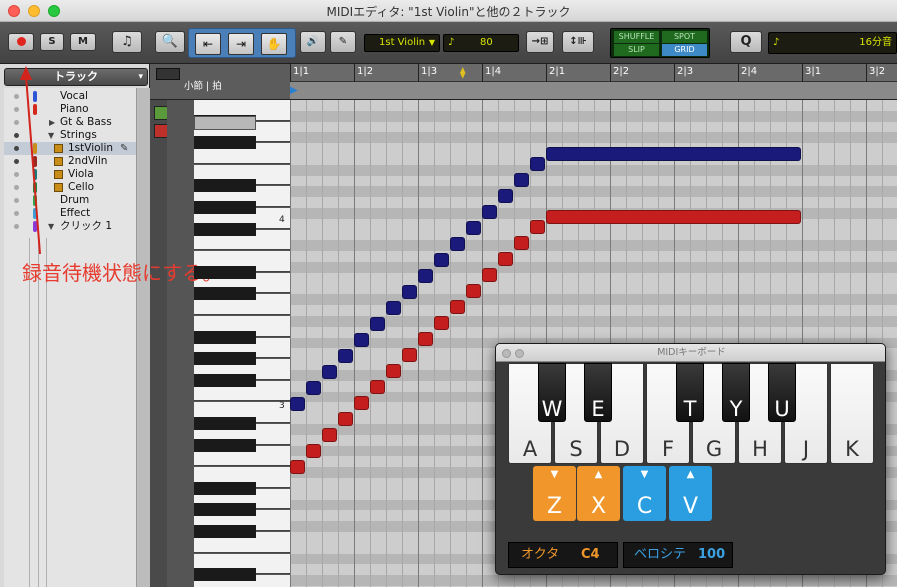  What do you see at coordinates (52, 42) in the screenshot?
I see `solo-button: S` at bounding box center [52, 42].